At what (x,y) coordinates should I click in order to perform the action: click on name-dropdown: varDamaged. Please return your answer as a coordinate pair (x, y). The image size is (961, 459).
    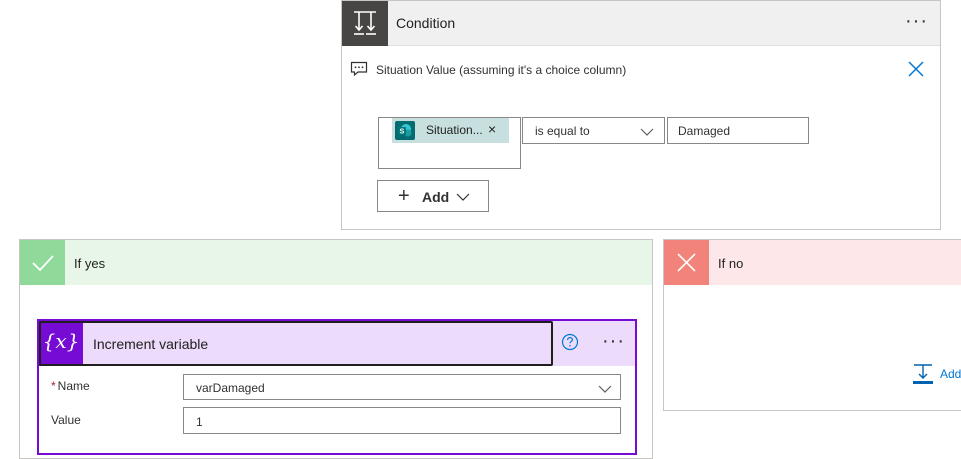
    Looking at the image, I should click on (402, 387).